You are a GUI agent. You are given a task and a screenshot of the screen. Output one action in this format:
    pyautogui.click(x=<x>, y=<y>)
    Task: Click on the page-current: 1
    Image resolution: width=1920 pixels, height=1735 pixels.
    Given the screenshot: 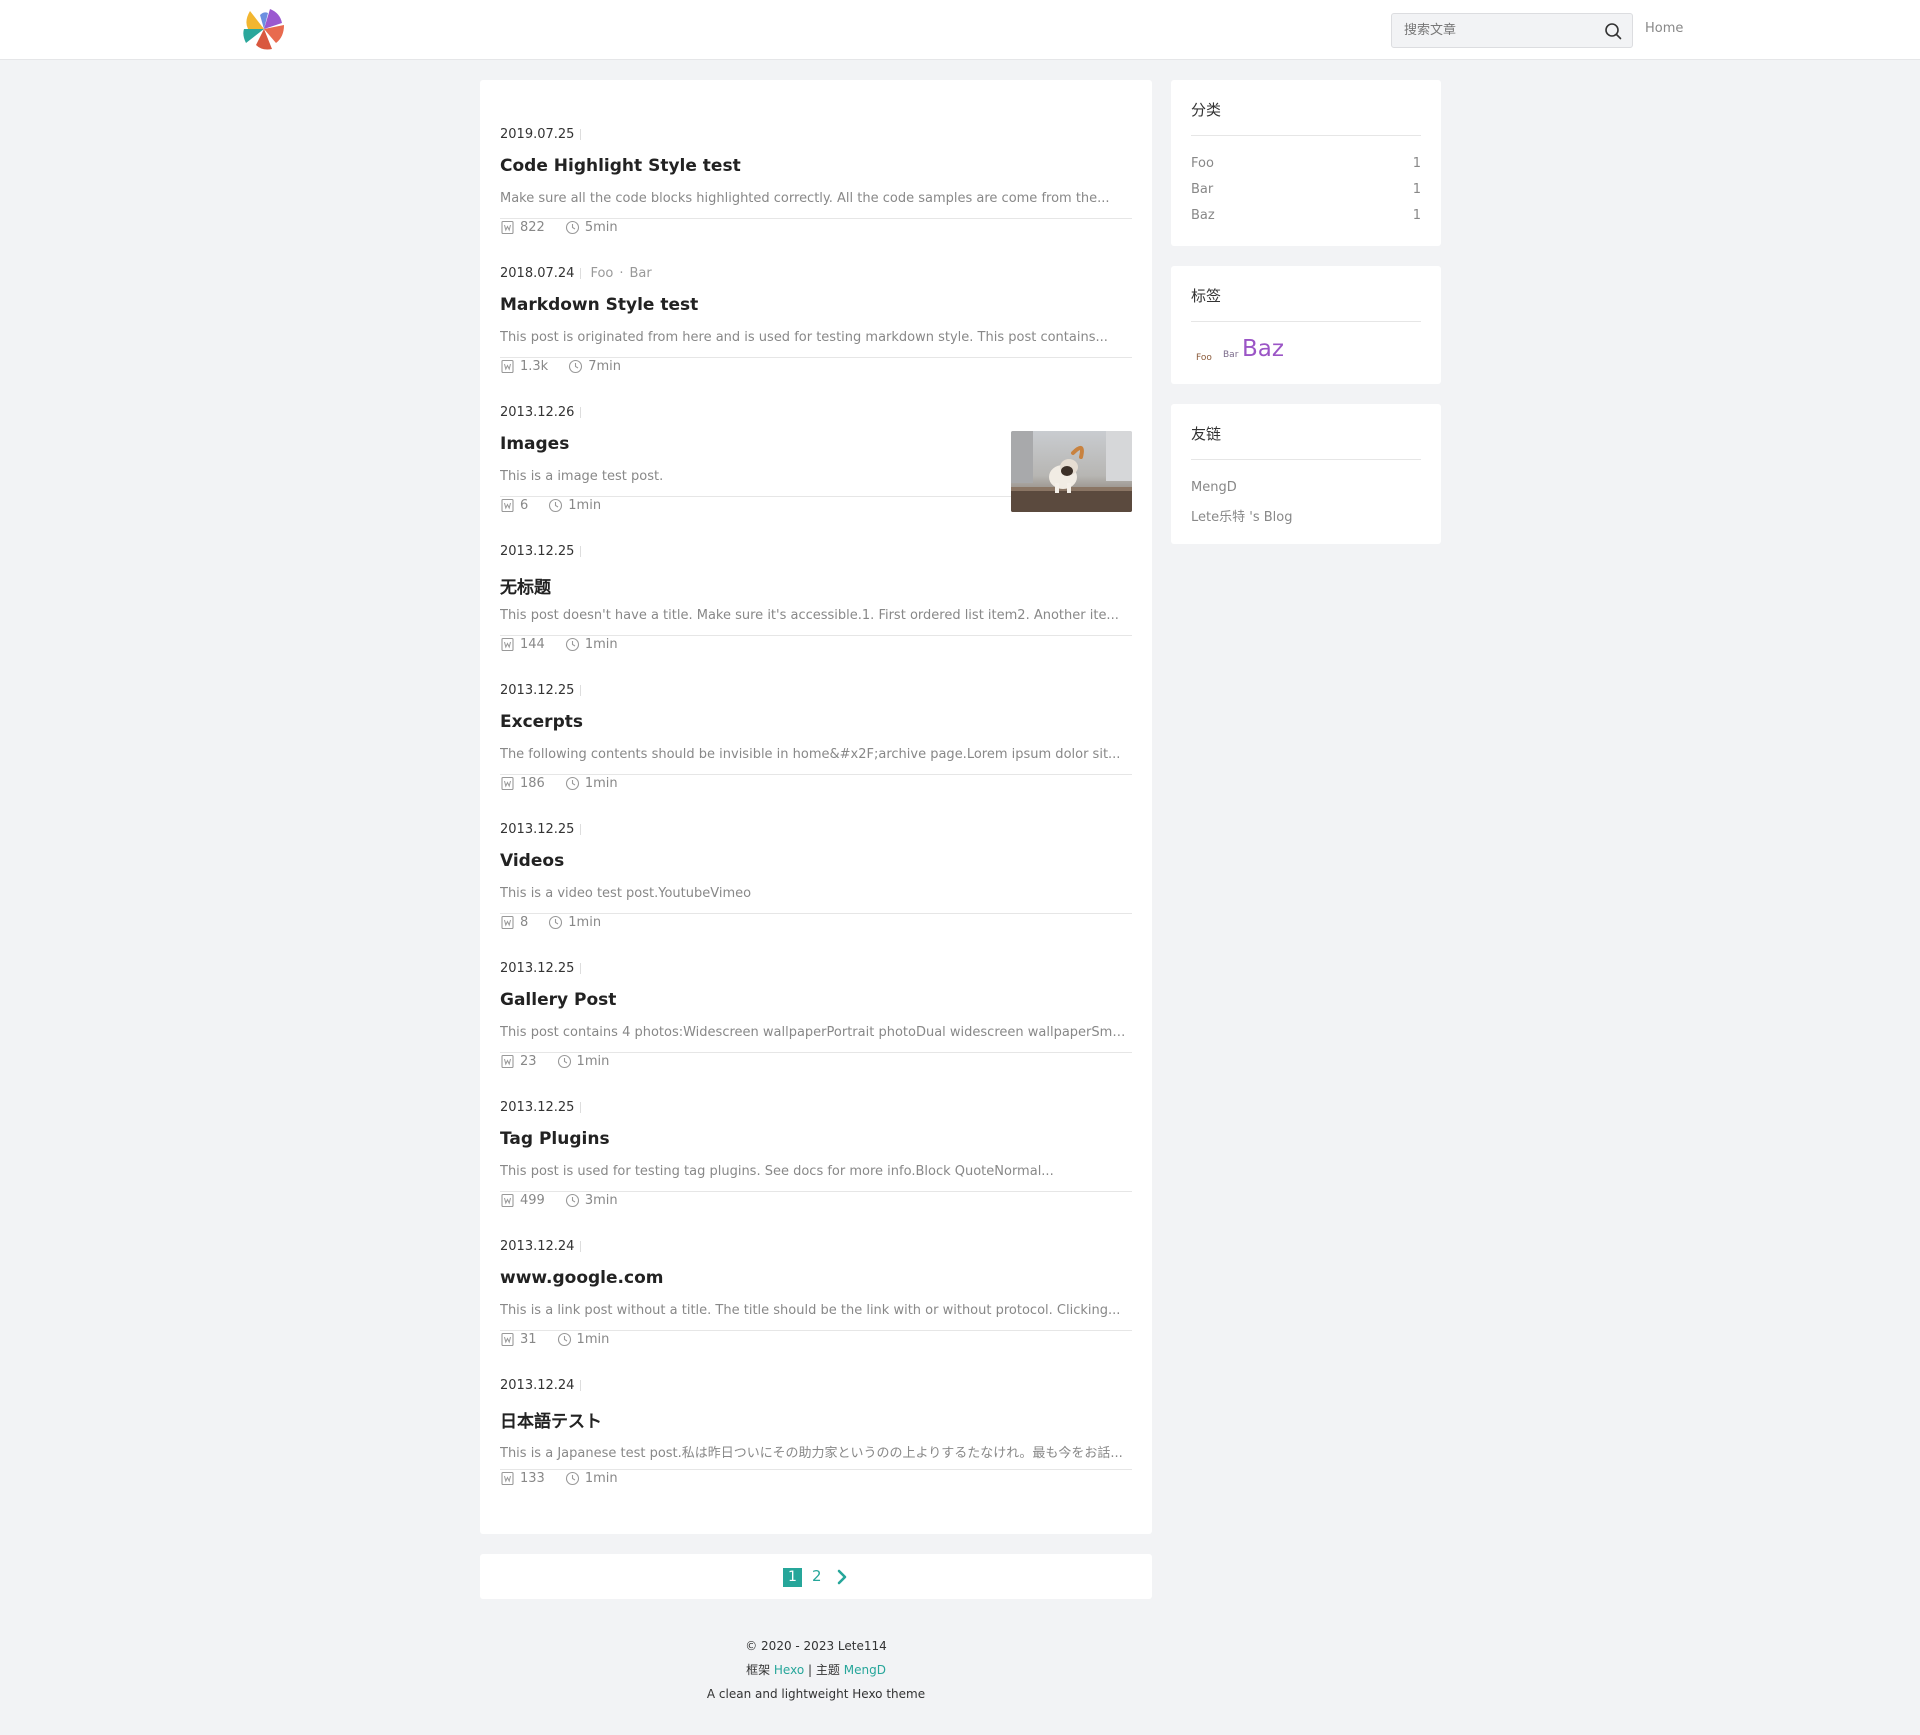 What is the action you would take?
    pyautogui.click(x=792, y=1577)
    